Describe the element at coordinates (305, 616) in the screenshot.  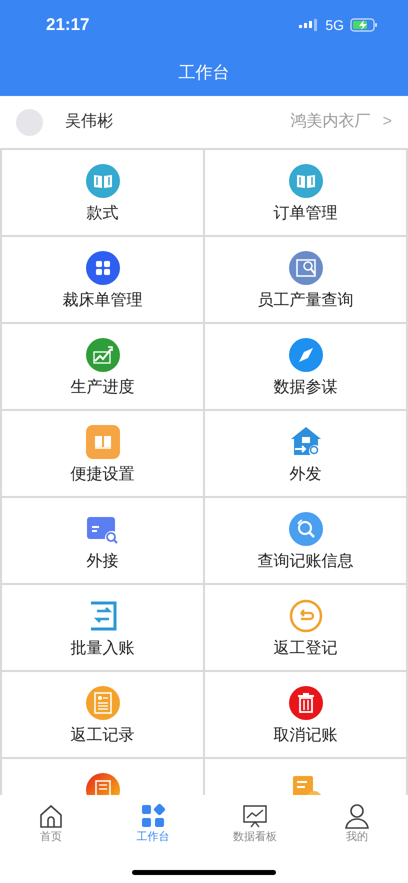
I see `undo-icon` at that location.